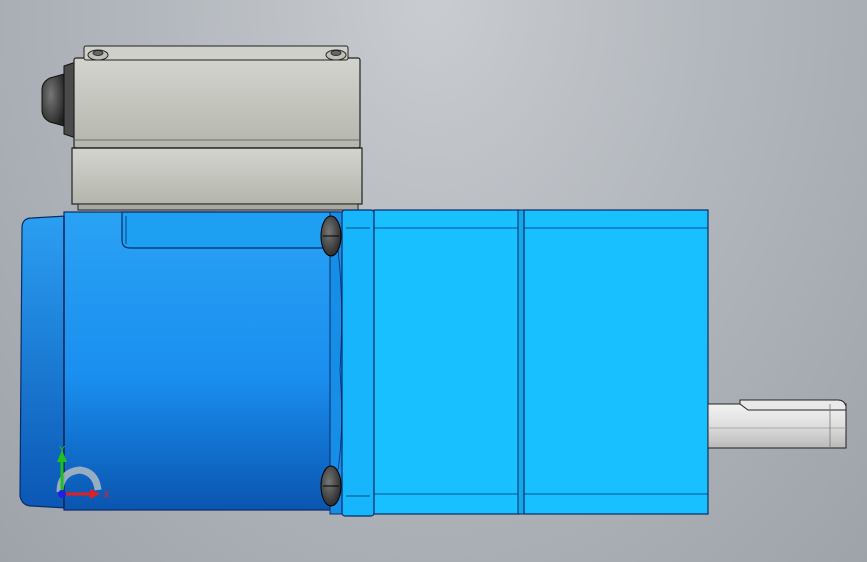 This screenshot has height=562, width=867. Describe the element at coordinates (53, 100) in the screenshot. I see `cable-gland` at that location.